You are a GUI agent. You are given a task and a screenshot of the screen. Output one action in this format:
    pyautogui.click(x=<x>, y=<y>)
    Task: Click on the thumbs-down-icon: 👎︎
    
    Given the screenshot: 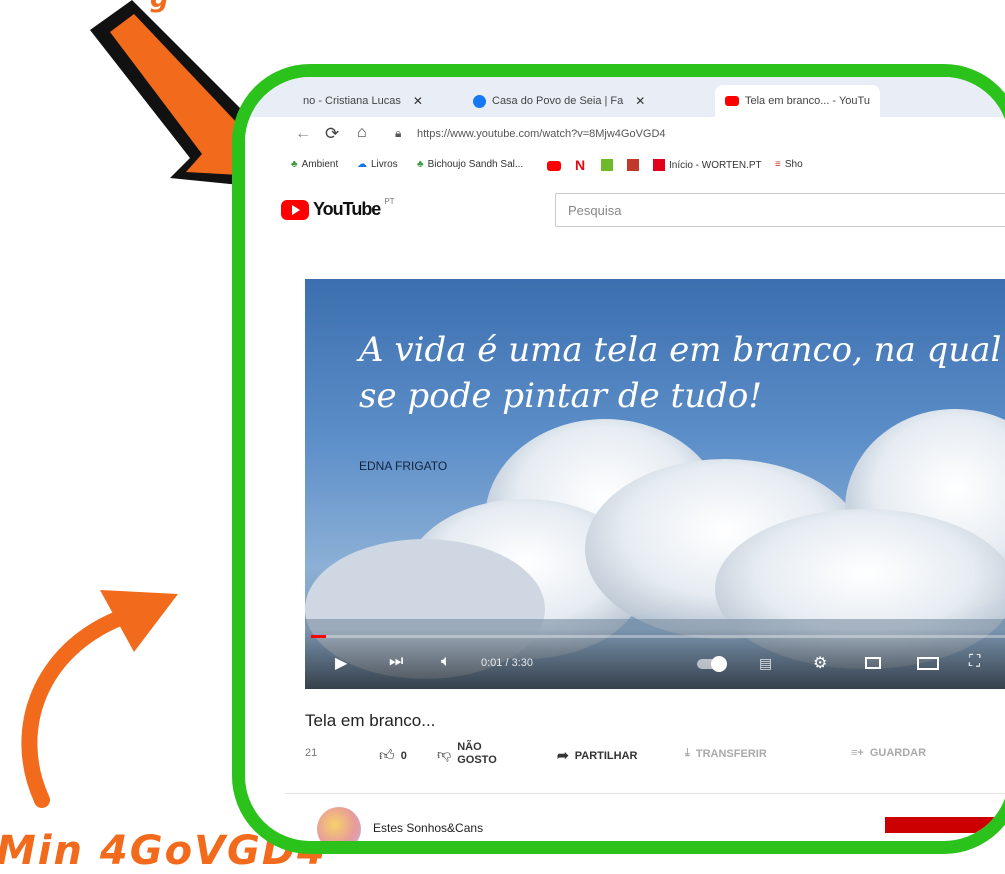 What is the action you would take?
    pyautogui.click(x=444, y=753)
    